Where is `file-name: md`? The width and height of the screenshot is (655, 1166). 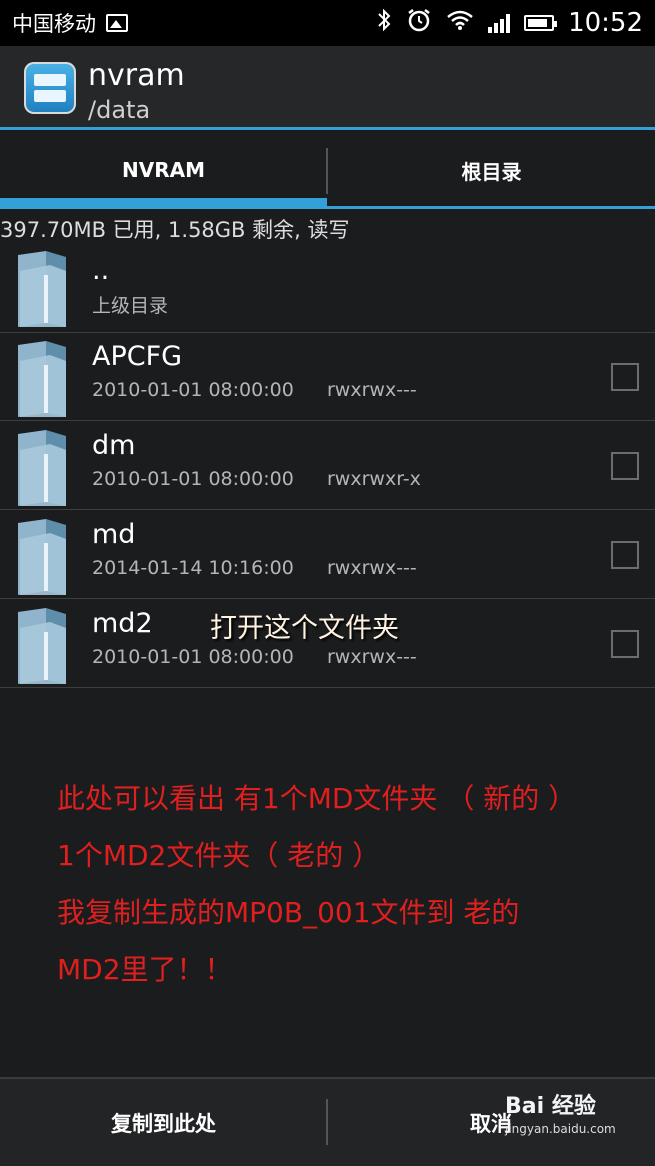 file-name: md is located at coordinates (114, 534).